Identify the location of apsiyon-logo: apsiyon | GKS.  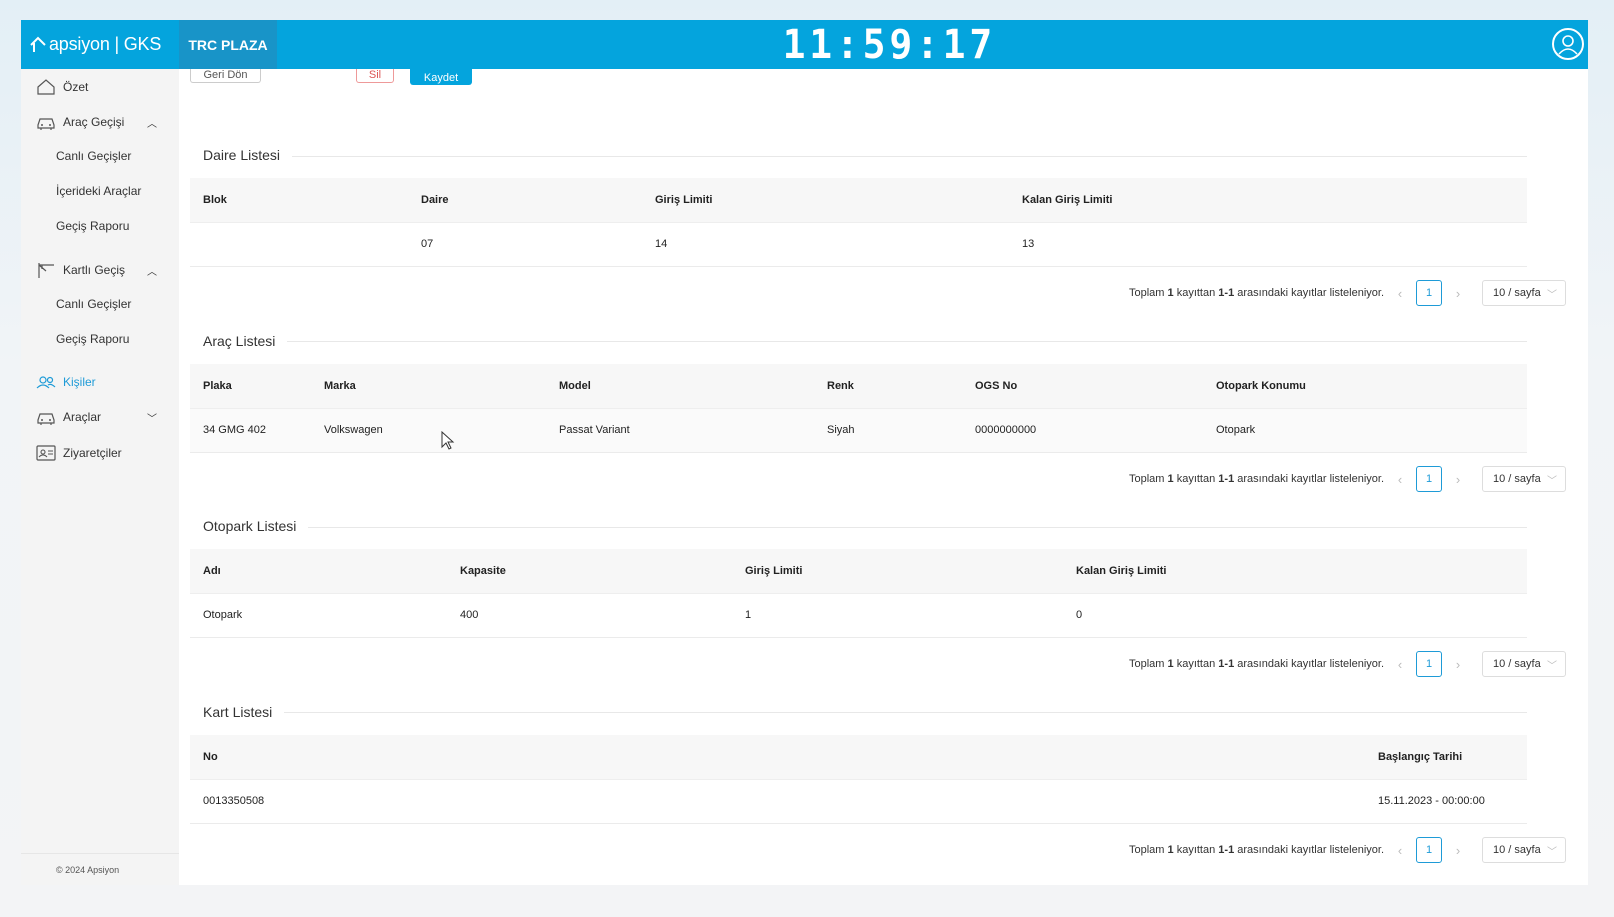
(95, 44).